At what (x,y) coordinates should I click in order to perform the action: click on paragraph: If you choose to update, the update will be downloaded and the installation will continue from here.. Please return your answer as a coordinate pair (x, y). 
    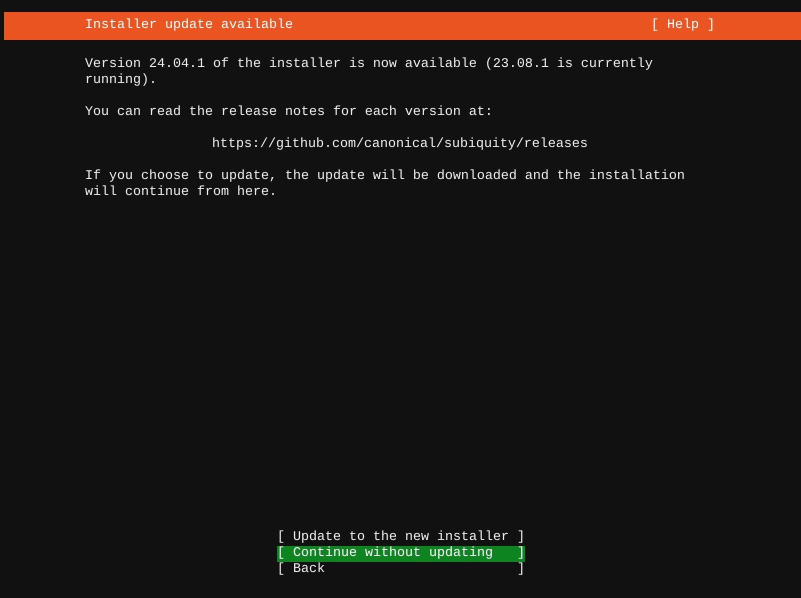
    Looking at the image, I should click on (385, 185).